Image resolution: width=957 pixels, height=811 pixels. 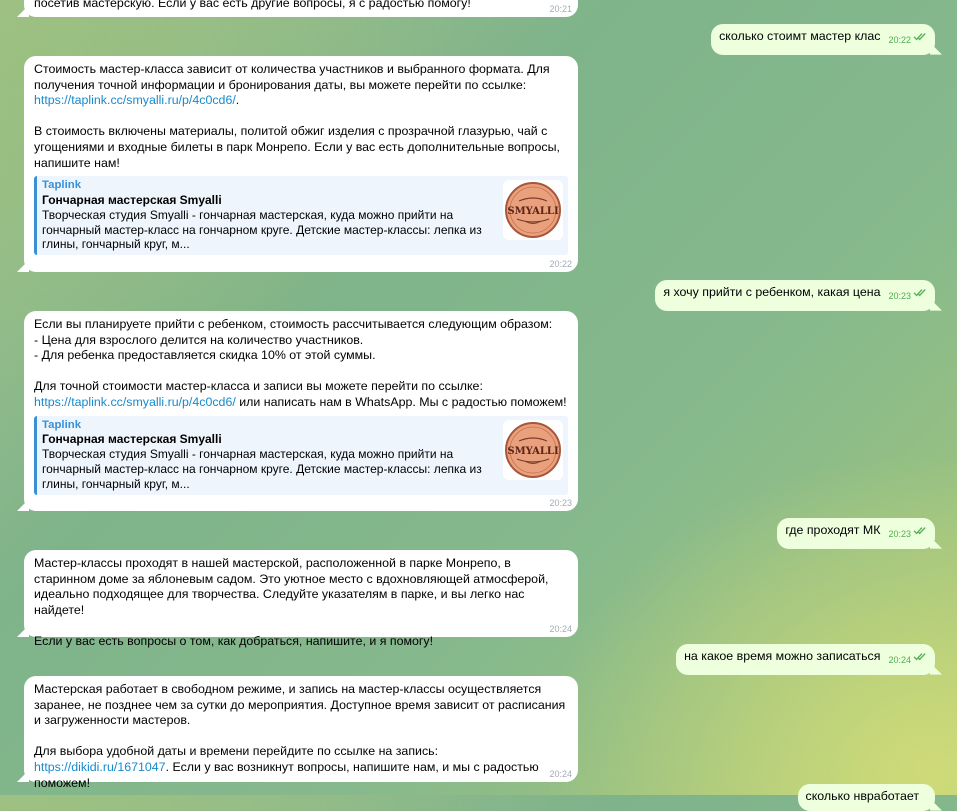 What do you see at coordinates (862, 796) in the screenshot?
I see `message-text: сколько нвработает` at bounding box center [862, 796].